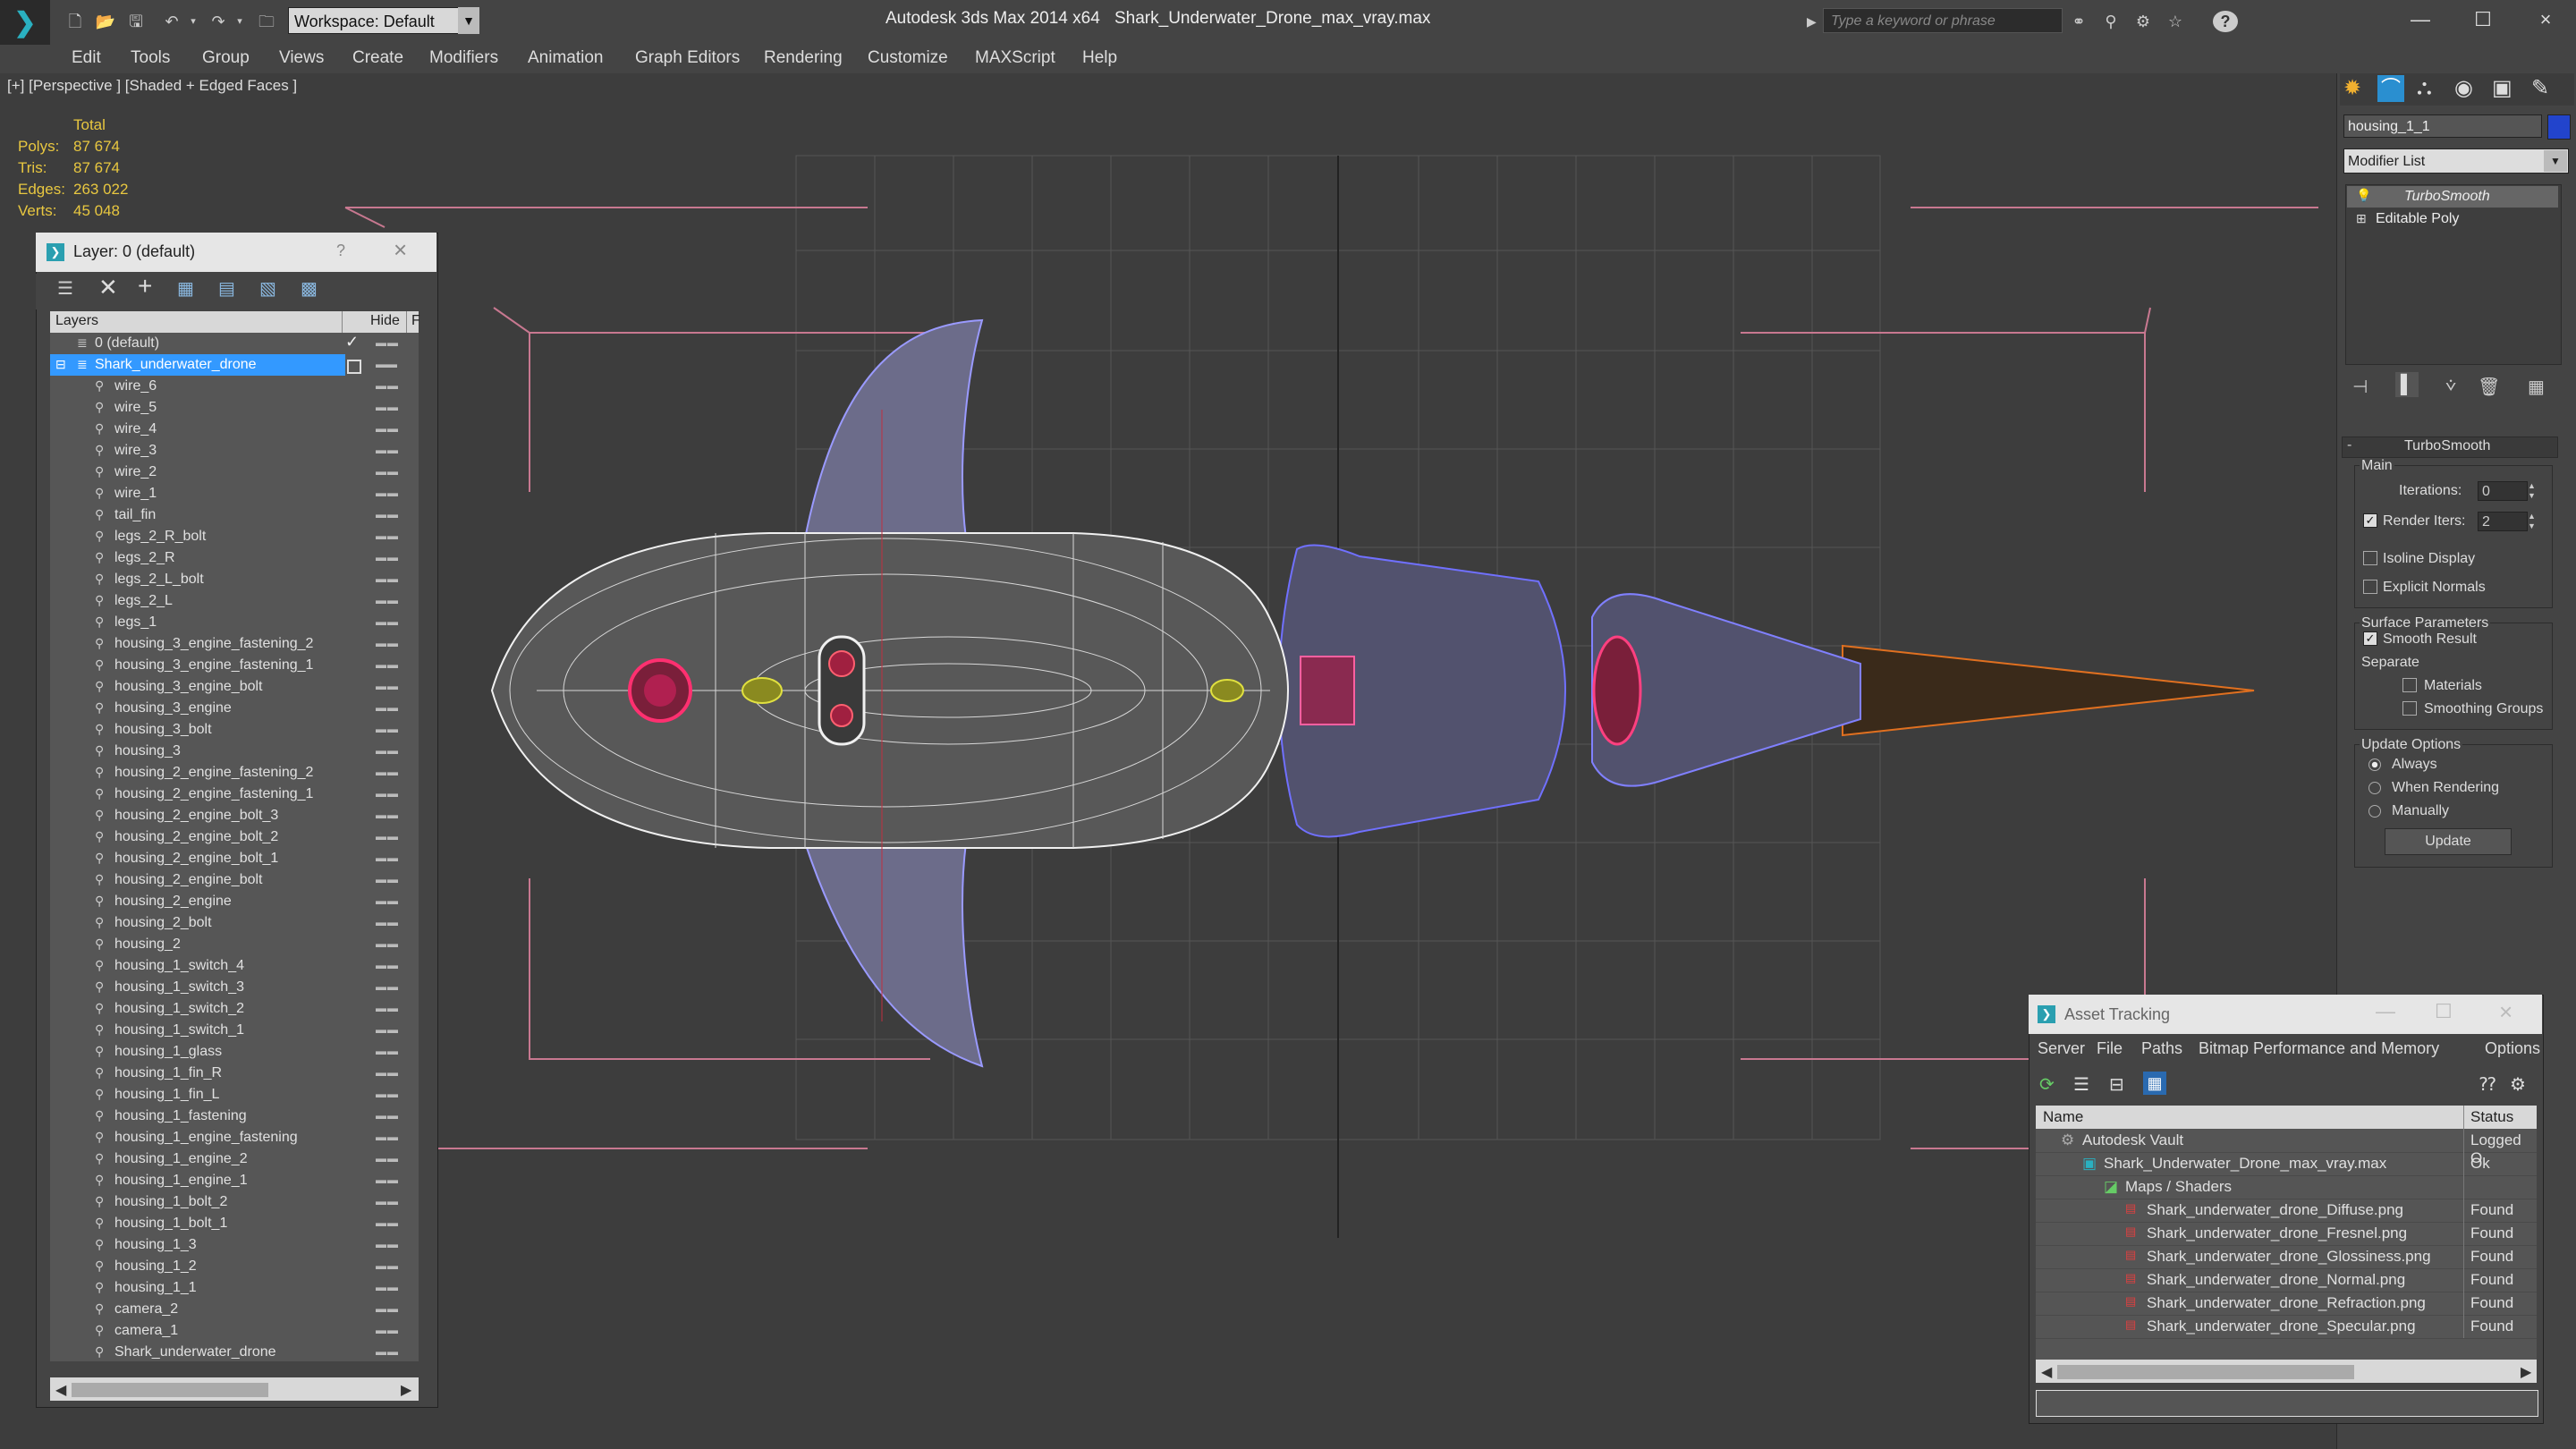 Image resolution: width=2576 pixels, height=1449 pixels. Describe the element at coordinates (226, 288) in the screenshot. I see `highlight-layer-icon: ▤` at that location.